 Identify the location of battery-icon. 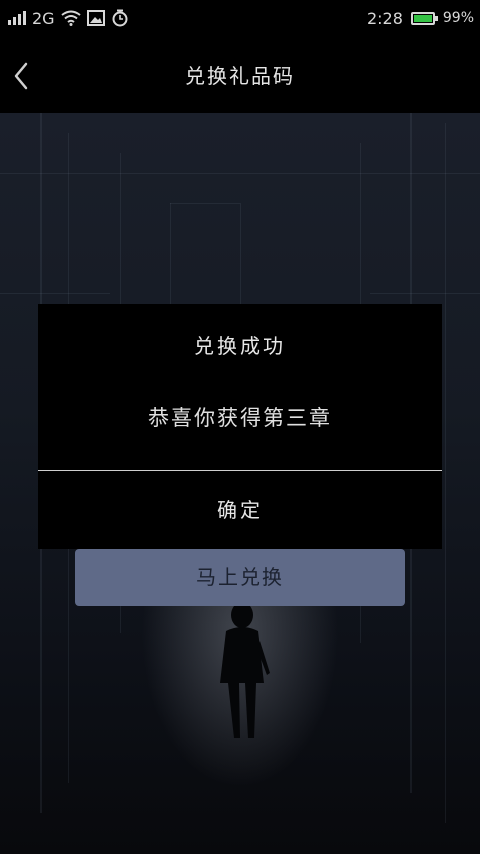
(424, 18).